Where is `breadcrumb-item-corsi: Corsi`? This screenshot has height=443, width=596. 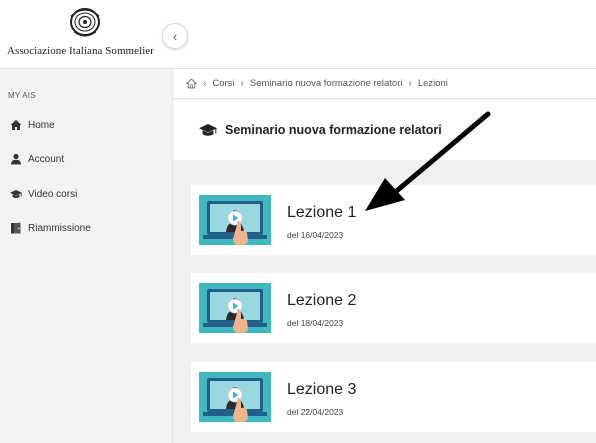
breadcrumb-item-corsi: Corsi is located at coordinates (223, 83).